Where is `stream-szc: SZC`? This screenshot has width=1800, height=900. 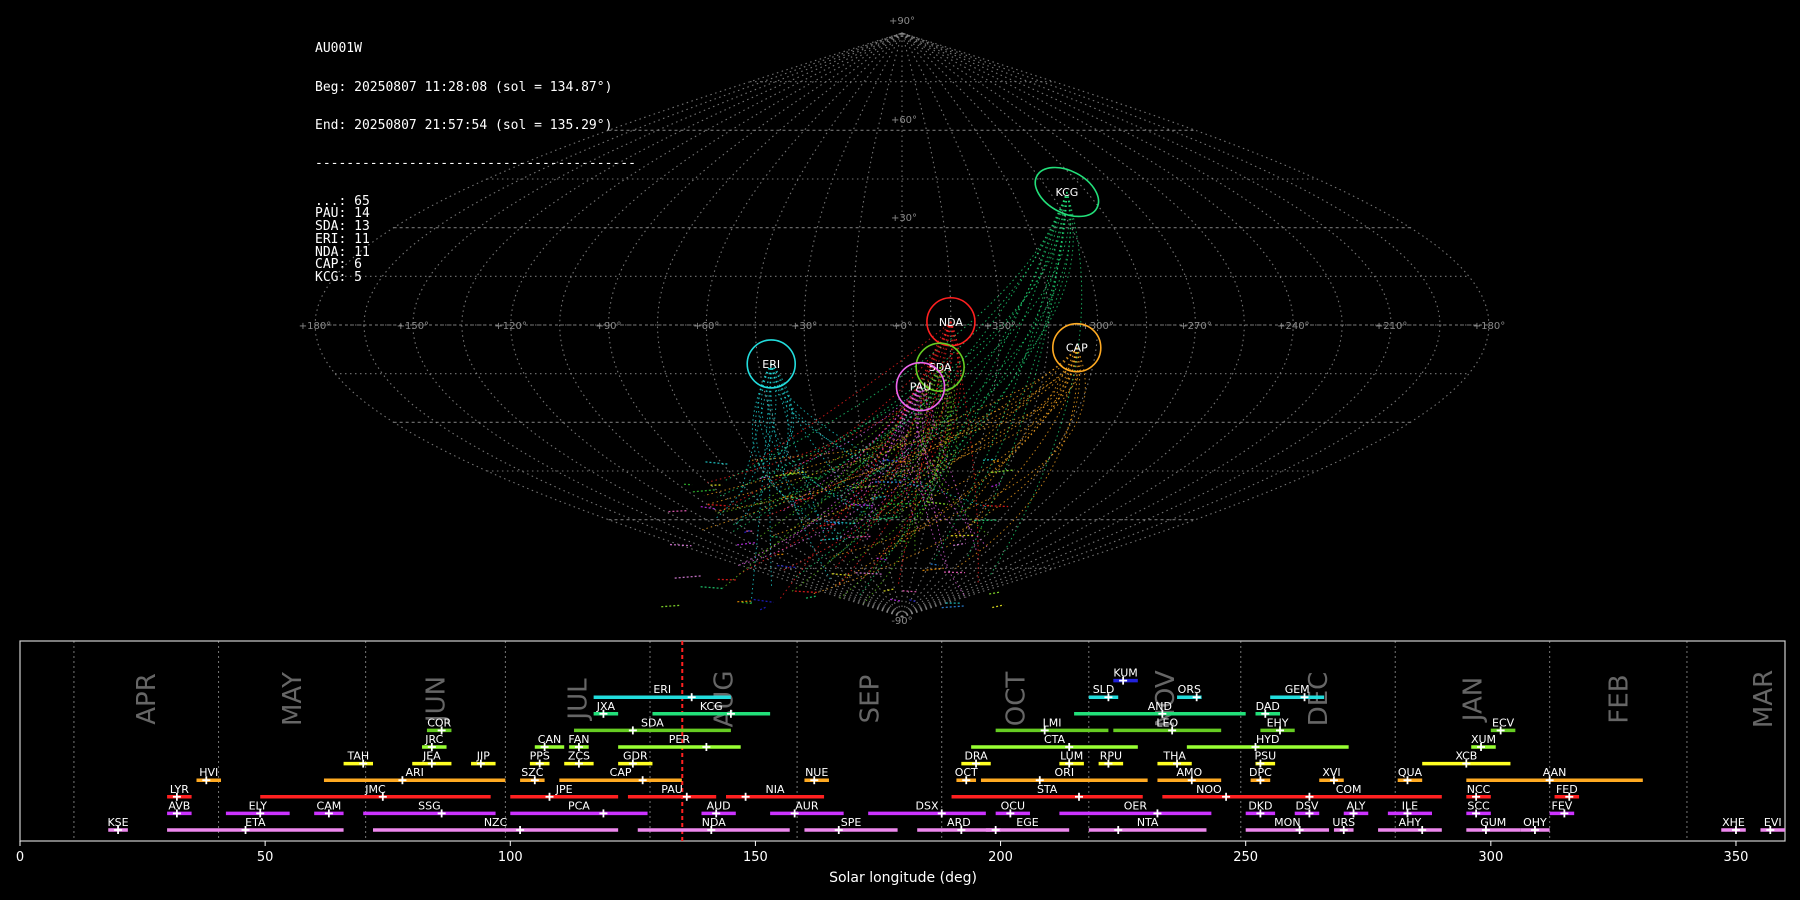
stream-szc: SZC is located at coordinates (532, 775).